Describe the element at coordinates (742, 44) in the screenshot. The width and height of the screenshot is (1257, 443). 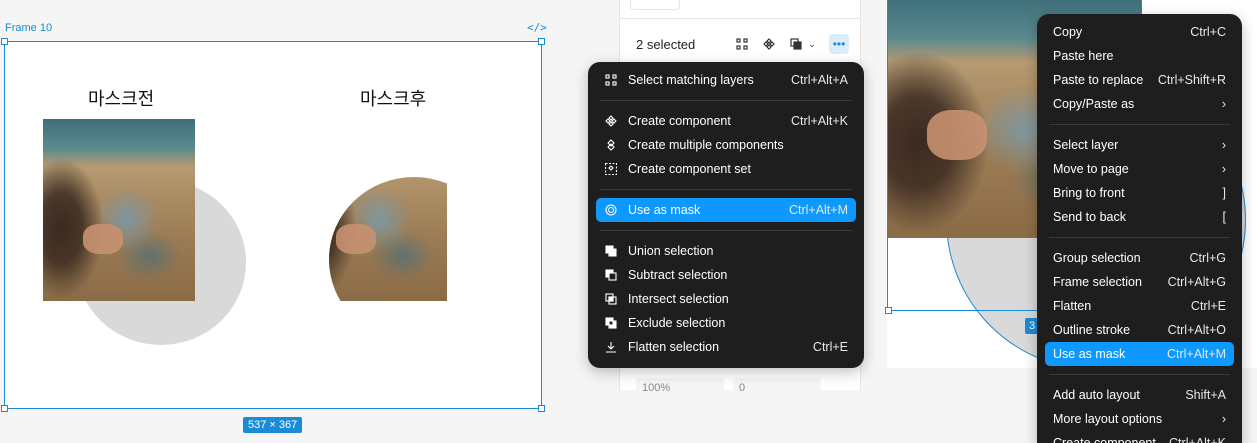
I see `select-matching-icon` at that location.